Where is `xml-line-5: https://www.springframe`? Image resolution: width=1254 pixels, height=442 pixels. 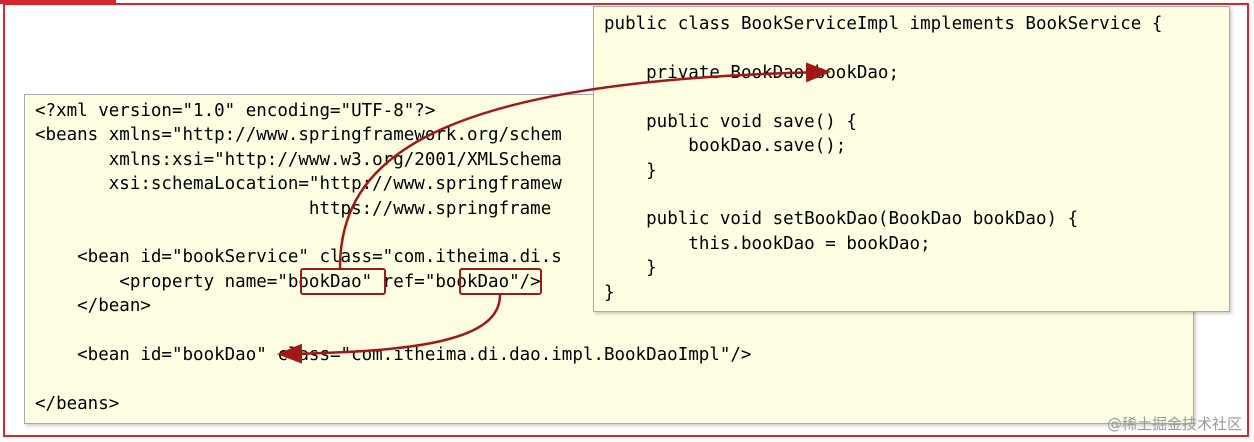 xml-line-5: https://www.springframe is located at coordinates (293, 209).